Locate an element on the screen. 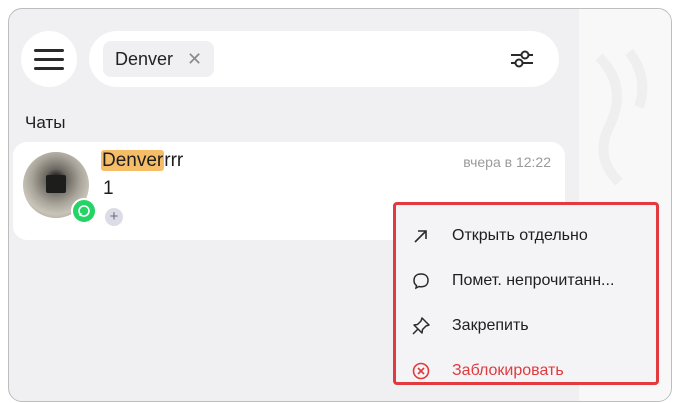 The width and height of the screenshot is (673, 403). search-chip-label: Denver is located at coordinates (144, 58).